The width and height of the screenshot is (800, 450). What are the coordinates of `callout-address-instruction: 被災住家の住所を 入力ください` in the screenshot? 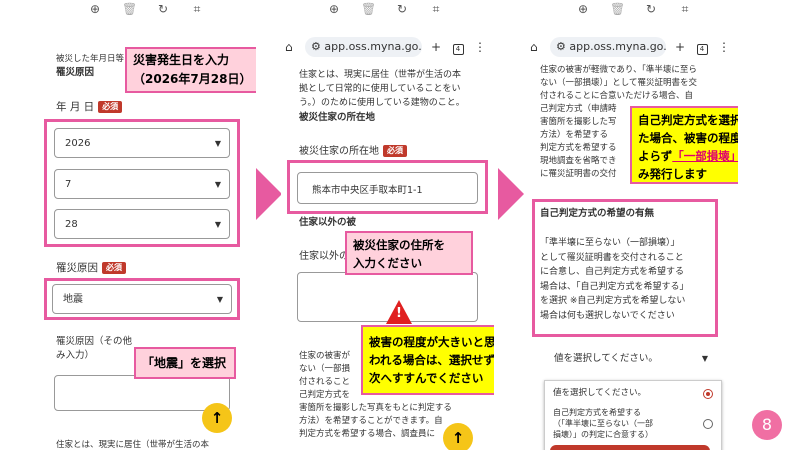 It's located at (409, 253).